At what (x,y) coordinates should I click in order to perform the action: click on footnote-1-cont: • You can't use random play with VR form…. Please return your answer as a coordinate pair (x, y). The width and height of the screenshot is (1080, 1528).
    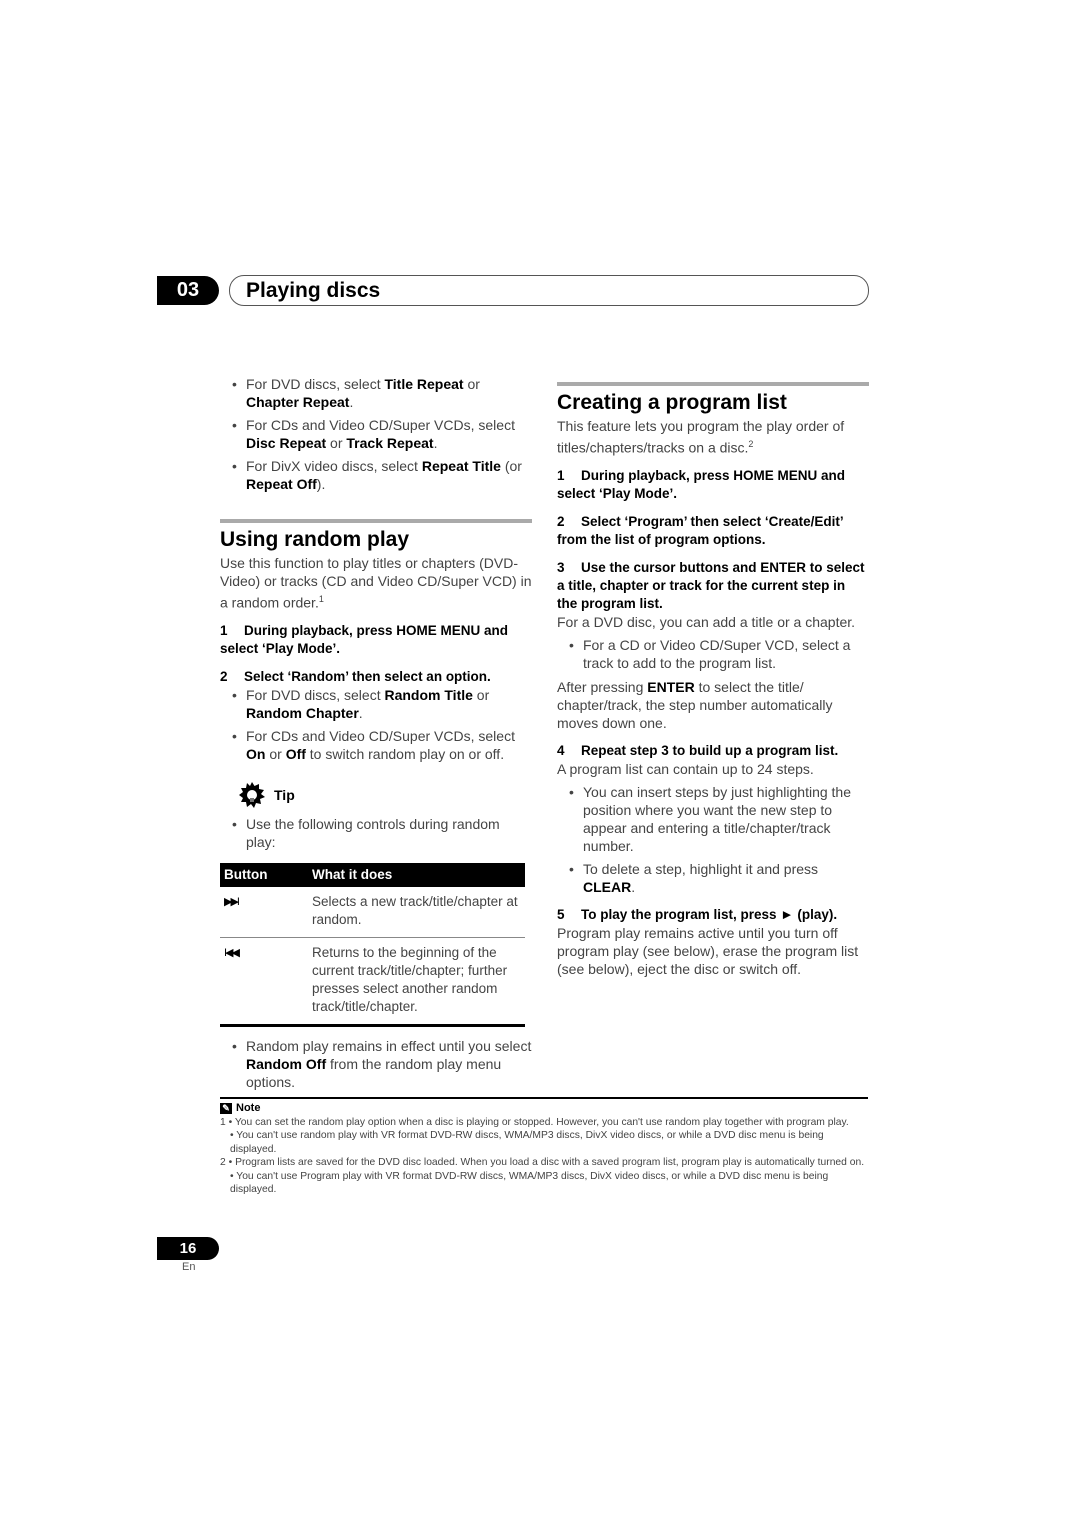
    Looking at the image, I should click on (527, 1142).